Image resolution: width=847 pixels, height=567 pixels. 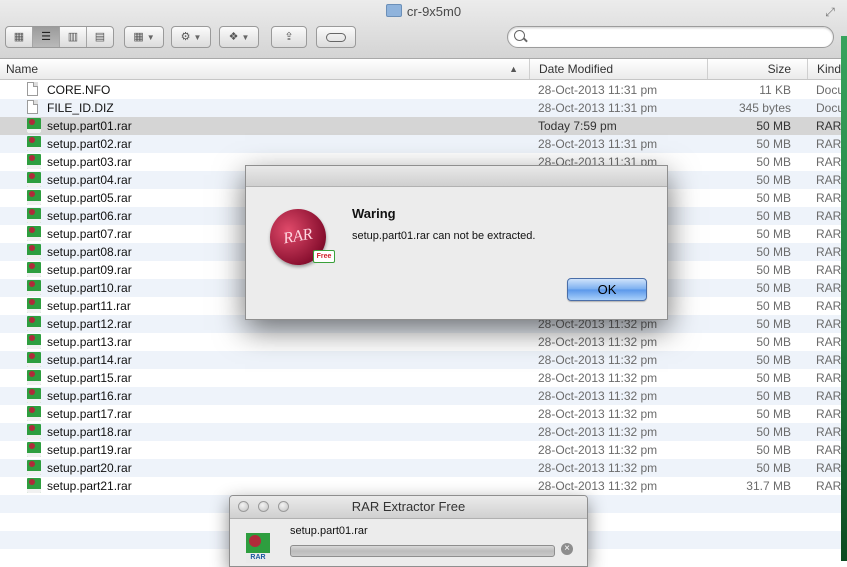 I want to click on file-row: setup.part01.rar Today 7:59 pm 50 MB RAR, so click(x=420, y=126).